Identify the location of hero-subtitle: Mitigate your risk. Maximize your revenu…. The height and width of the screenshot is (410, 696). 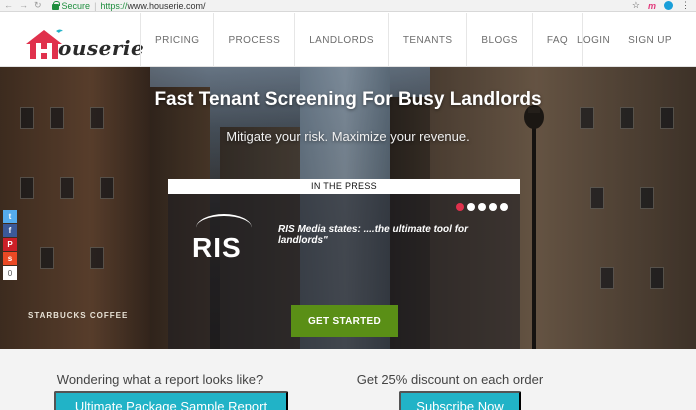
(348, 136).